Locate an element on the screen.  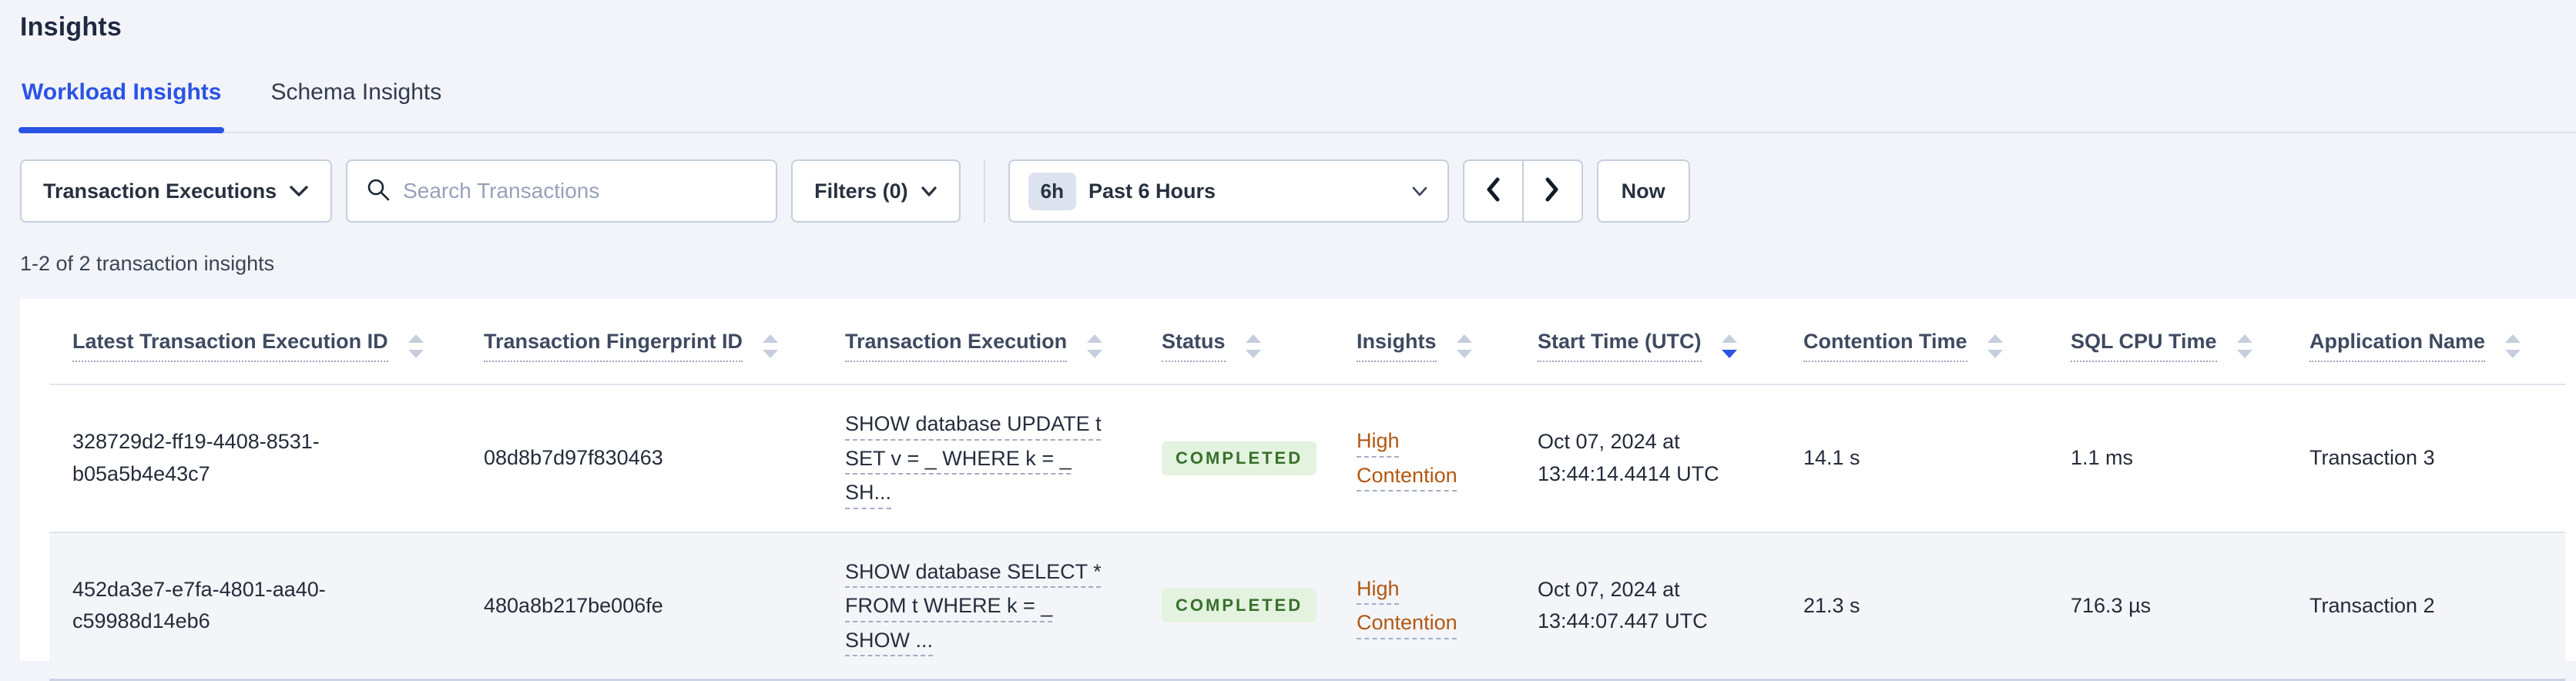
view-type-dropdown: Transaction Executions is located at coordinates (176, 191).